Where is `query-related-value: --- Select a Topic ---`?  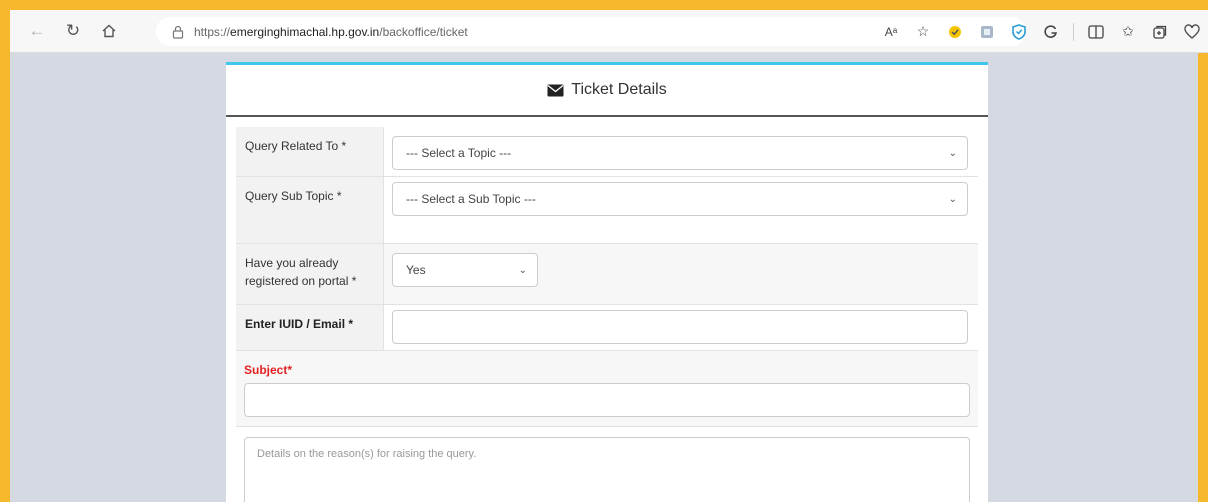
query-related-value: --- Select a Topic --- is located at coordinates (459, 153).